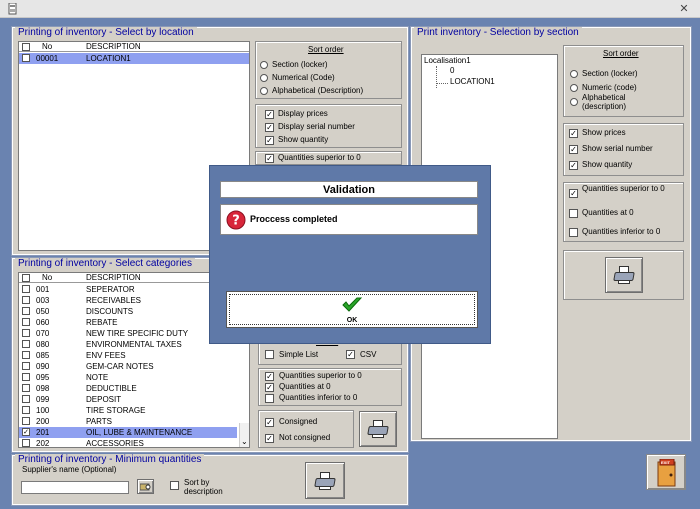  What do you see at coordinates (574, 102) in the screenshot?
I see `section-sort-alphabetical-radio` at bounding box center [574, 102].